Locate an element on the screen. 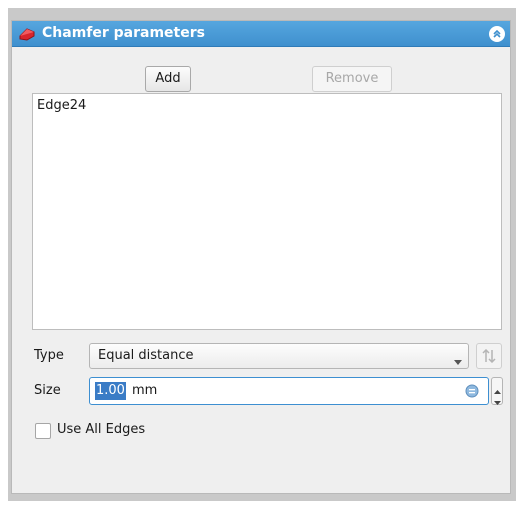  type-dropdown-value: Equal distance is located at coordinates (146, 355).